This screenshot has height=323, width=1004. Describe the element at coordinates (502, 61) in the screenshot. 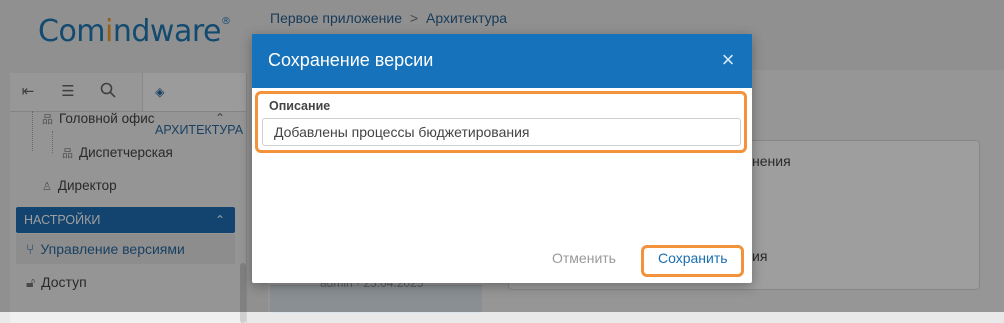

I see `dialog-header: Сохранение версии ×` at that location.